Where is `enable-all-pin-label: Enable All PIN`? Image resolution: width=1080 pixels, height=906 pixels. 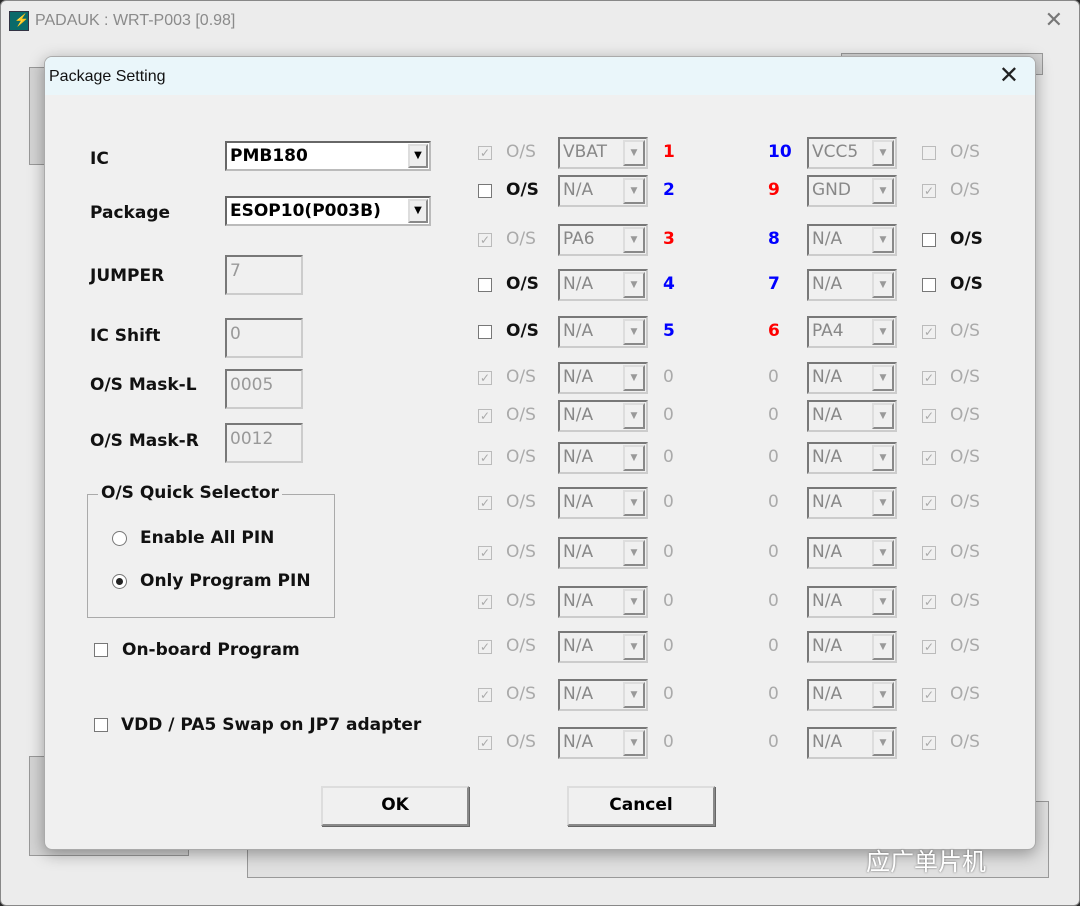
enable-all-pin-label: Enable All PIN is located at coordinates (207, 538).